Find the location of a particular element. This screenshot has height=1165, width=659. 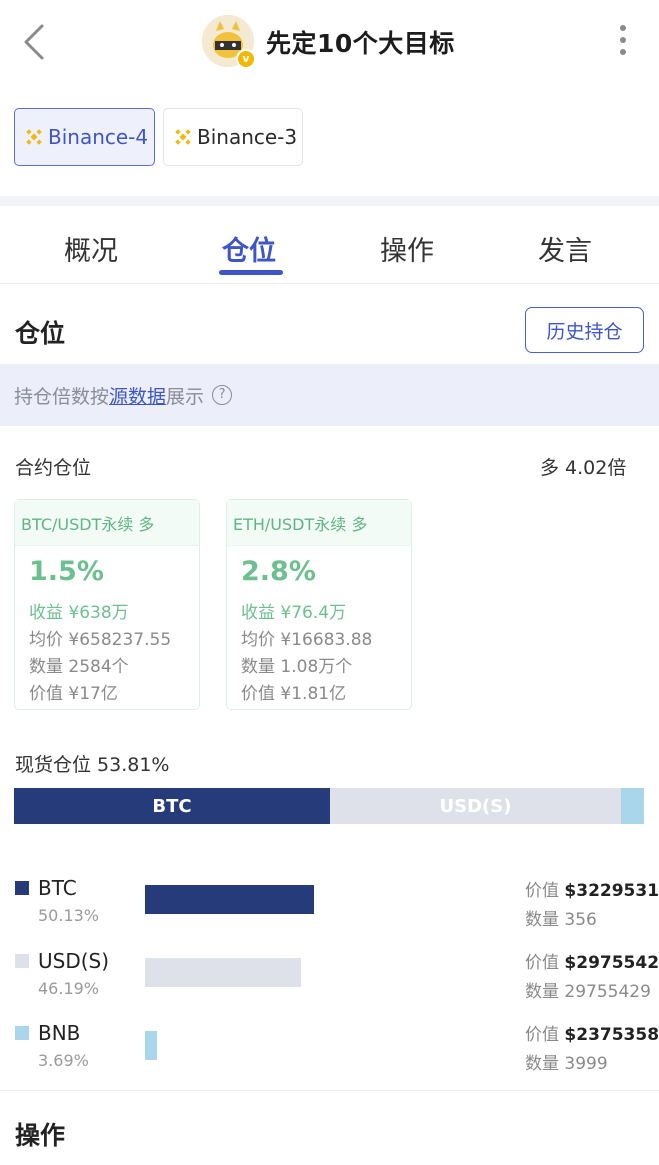

holding-qty-usd: 数量 29755429 is located at coordinates (588, 992).